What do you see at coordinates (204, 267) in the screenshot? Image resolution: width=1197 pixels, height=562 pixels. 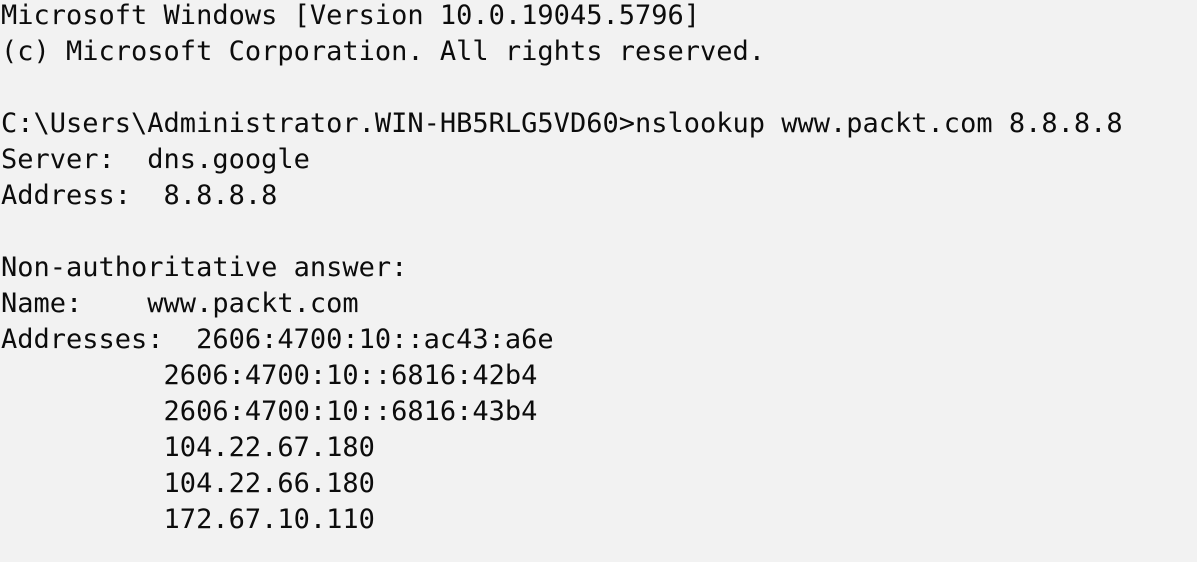 I see `console-line-nonauth: Non-authoritative answer:` at bounding box center [204, 267].